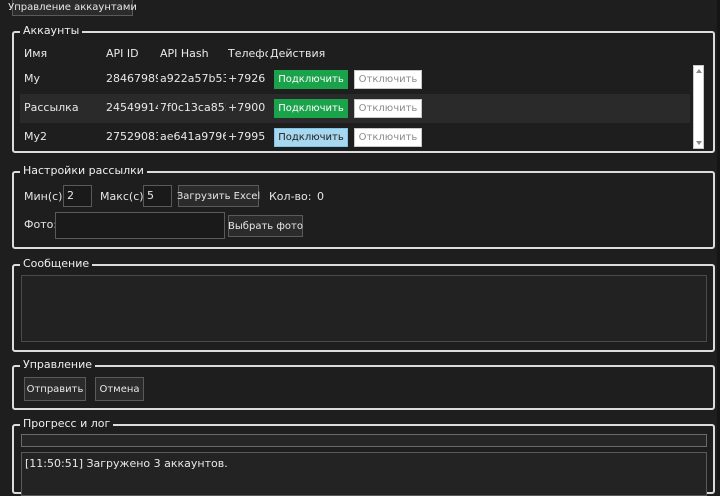  Describe the element at coordinates (320, 196) in the screenshot. I see `count-value: 0` at that location.